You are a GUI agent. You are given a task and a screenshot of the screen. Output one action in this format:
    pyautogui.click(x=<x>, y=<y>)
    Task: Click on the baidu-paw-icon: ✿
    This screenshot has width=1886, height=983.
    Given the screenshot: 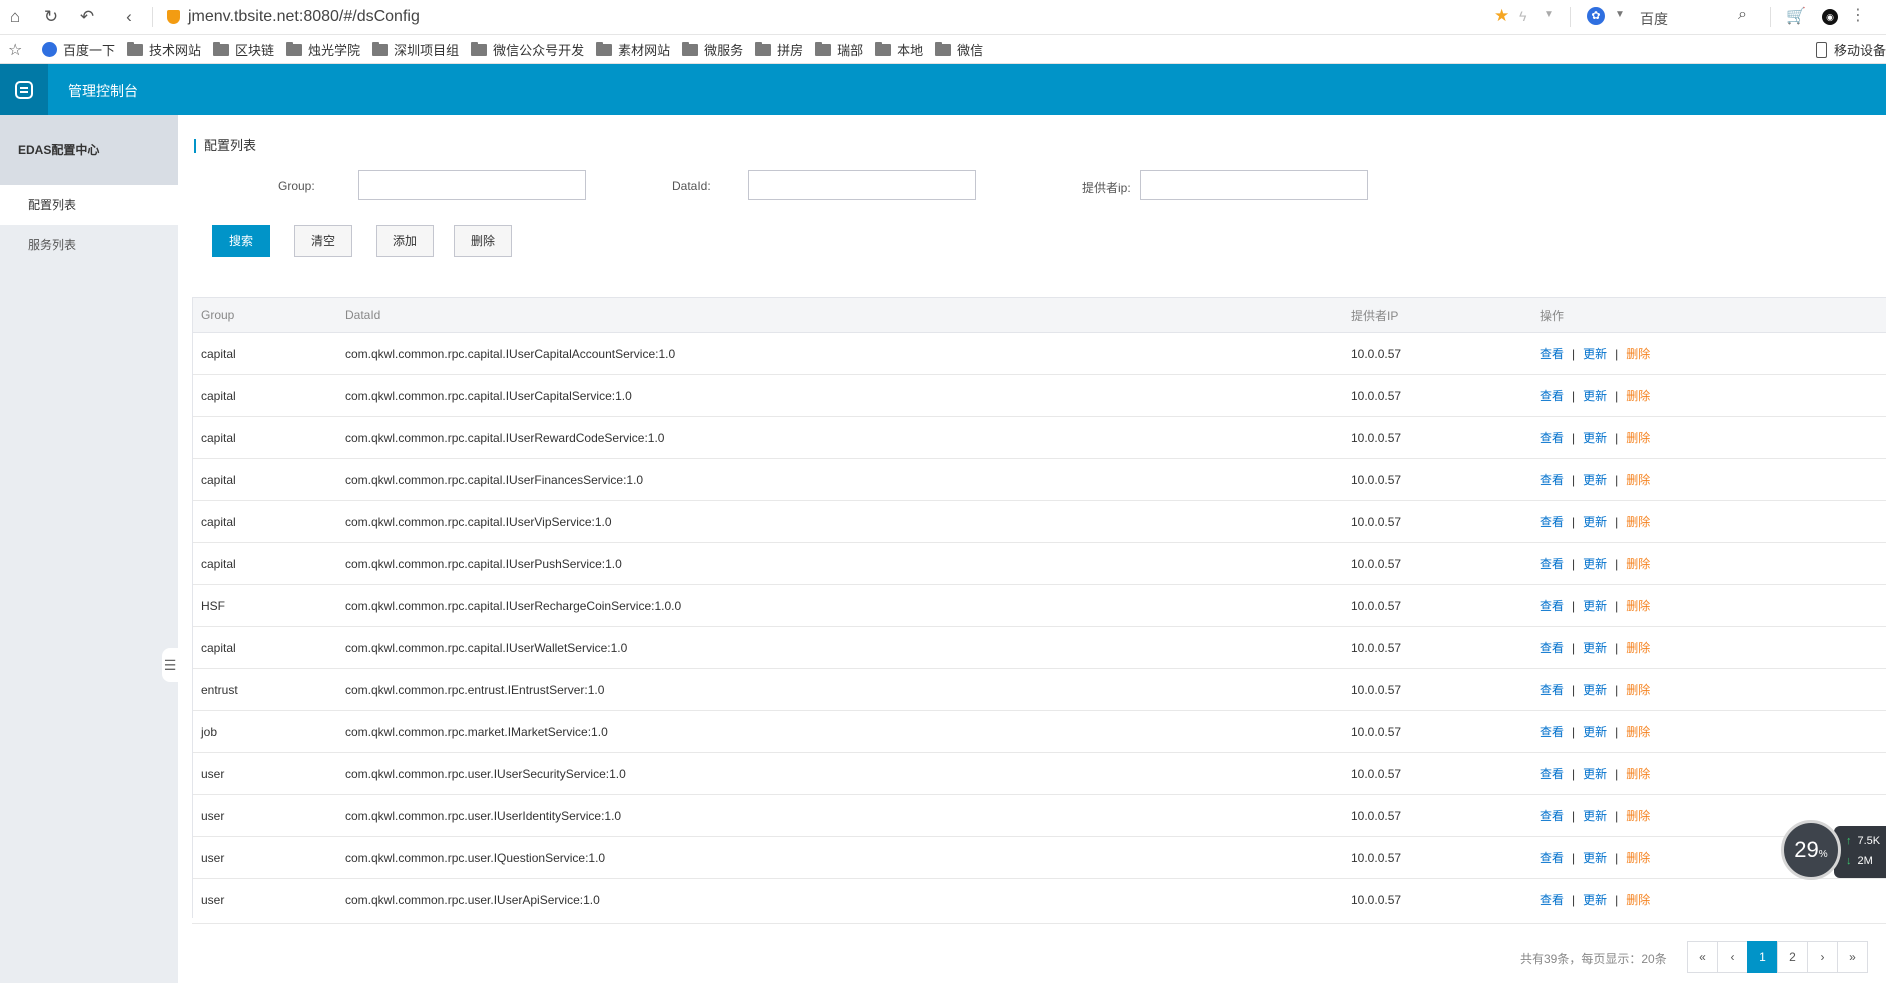 What is the action you would take?
    pyautogui.click(x=1596, y=16)
    